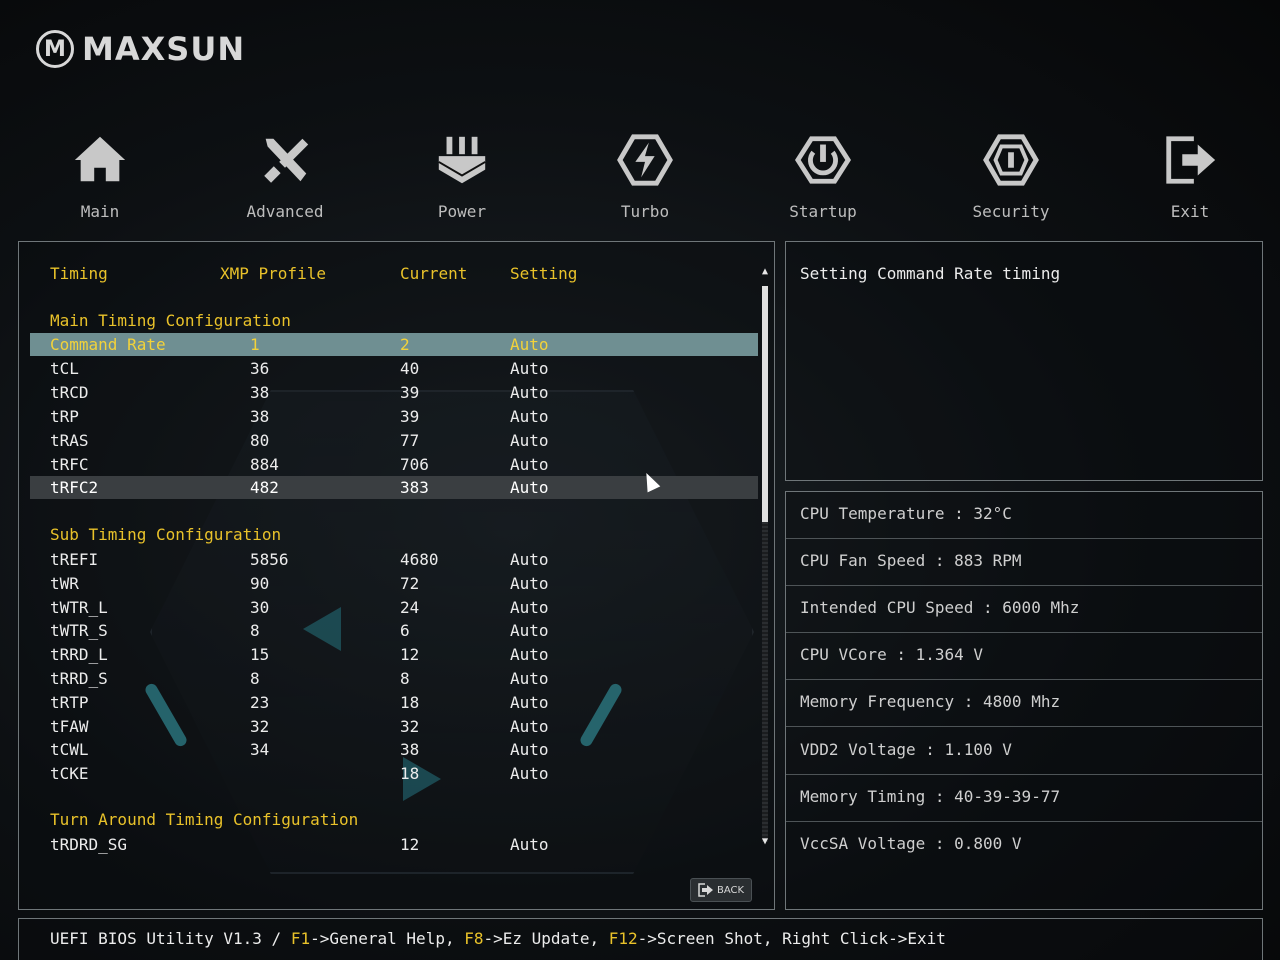 Image resolution: width=1280 pixels, height=960 pixels. I want to click on xmp-value: 90, so click(260, 583).